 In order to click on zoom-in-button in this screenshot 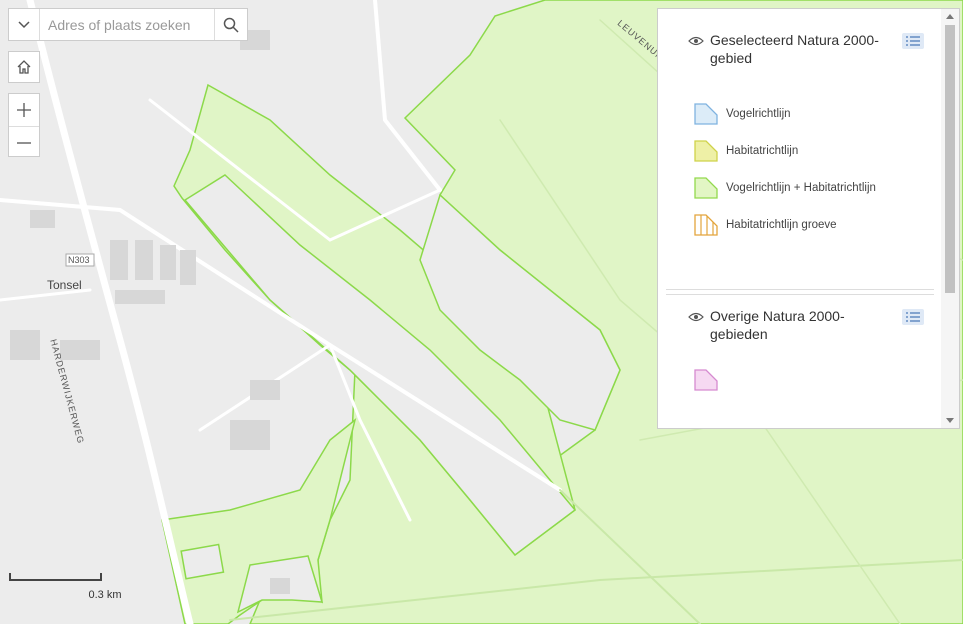, I will do `click(24, 110)`.